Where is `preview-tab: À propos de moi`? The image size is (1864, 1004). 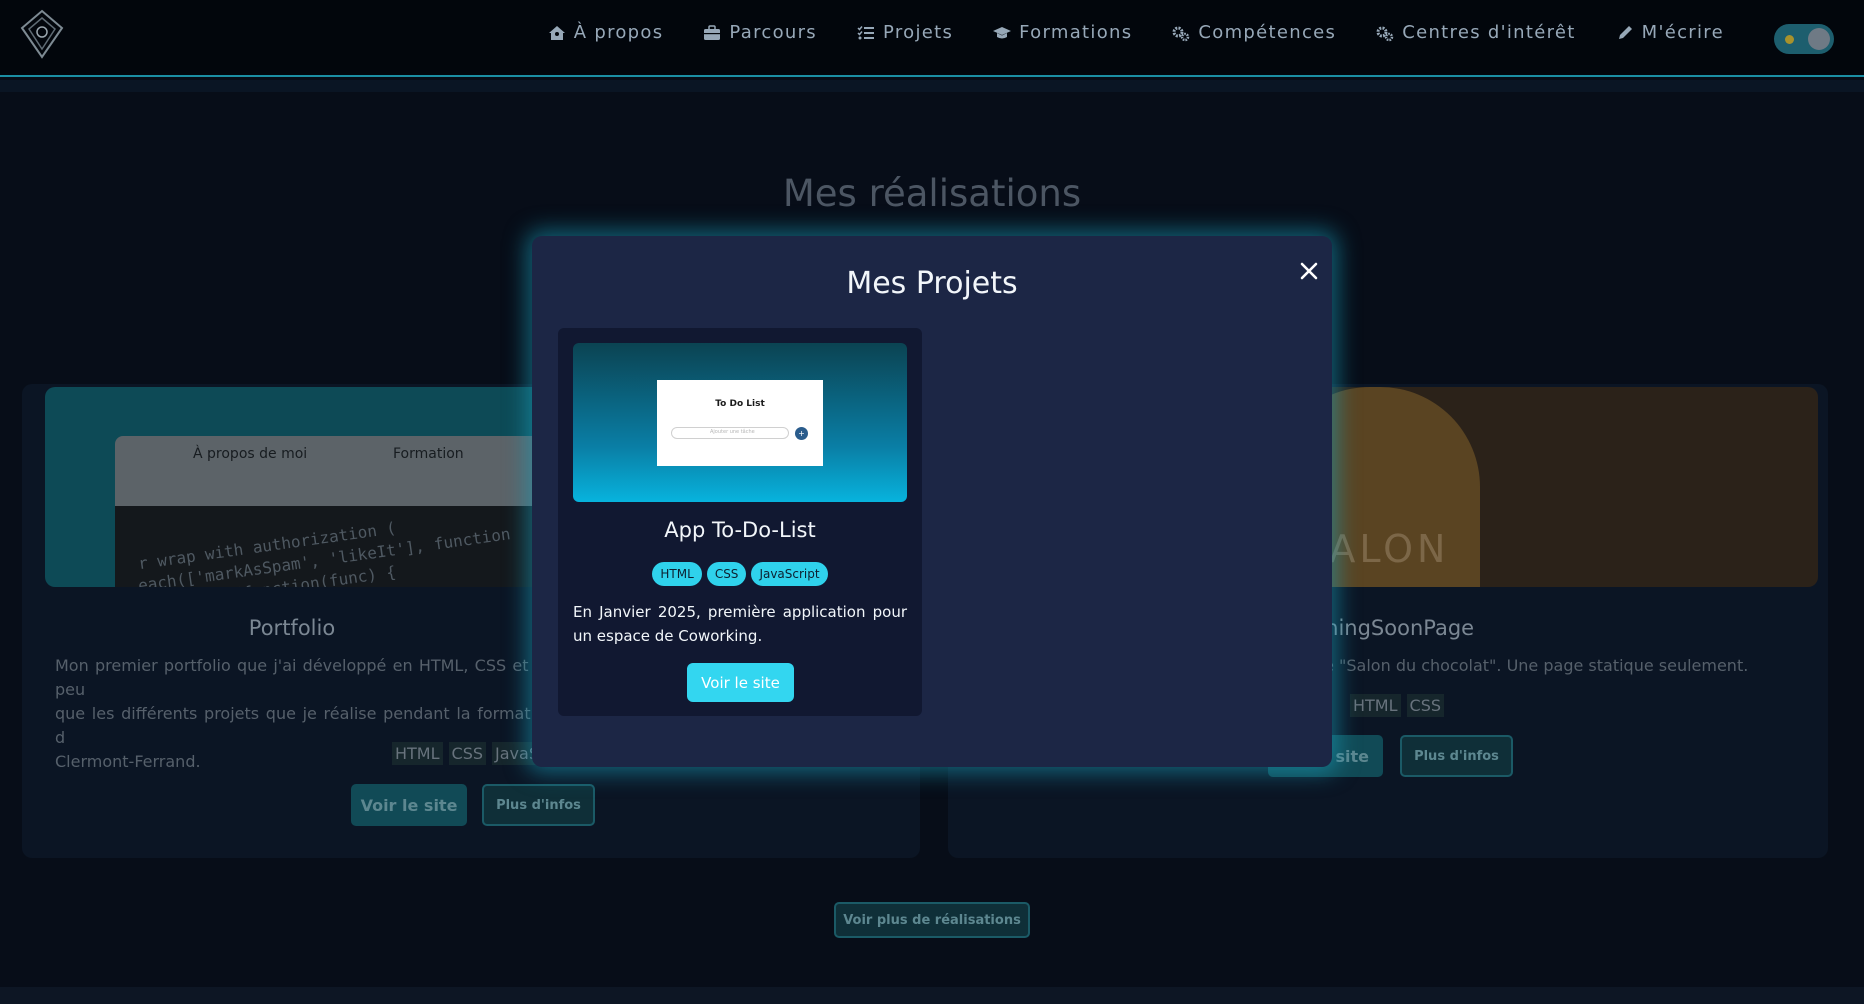
preview-tab: À propos de moi is located at coordinates (250, 454).